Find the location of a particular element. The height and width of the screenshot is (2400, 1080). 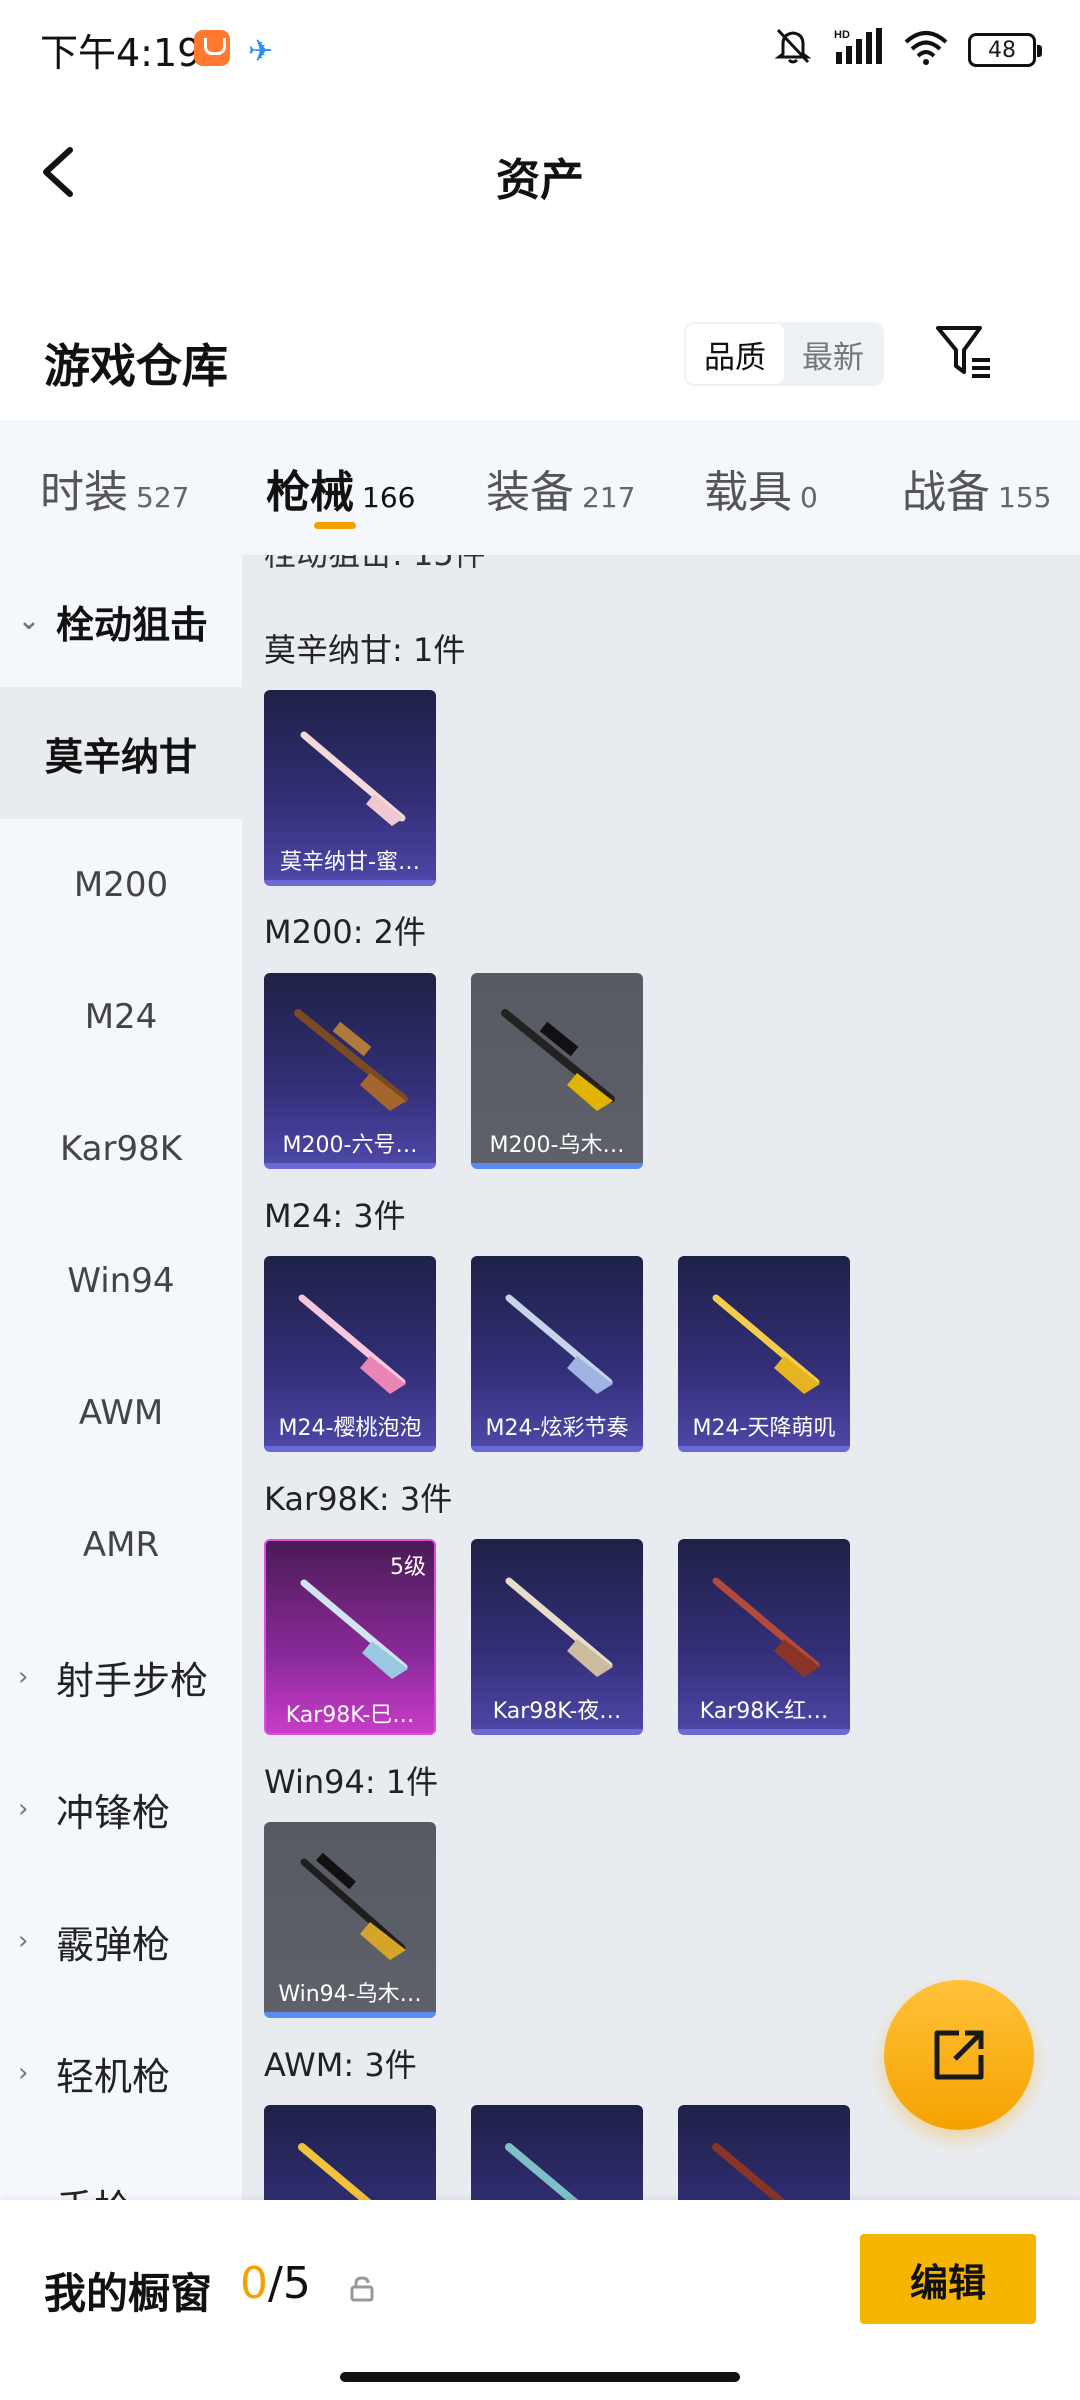

chevron-down-icon: ⌄ is located at coordinates (29, 621).